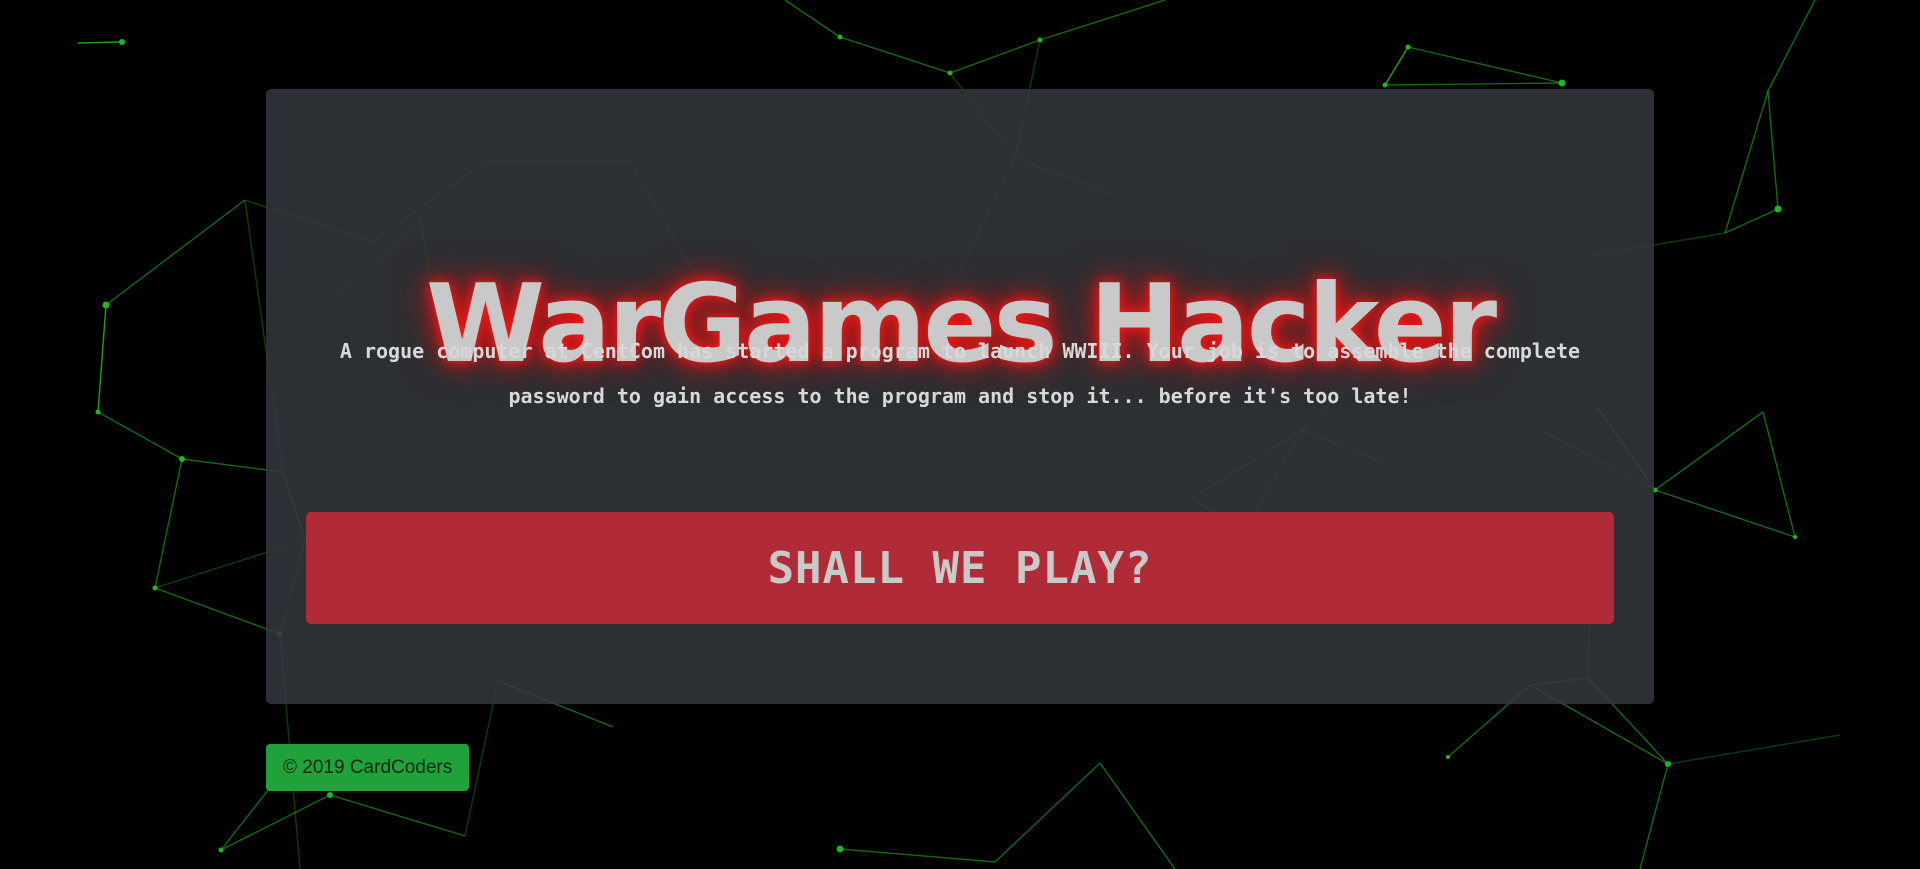 The height and width of the screenshot is (869, 1920). I want to click on copyright-badge: © 2019 CardCoders, so click(368, 767).